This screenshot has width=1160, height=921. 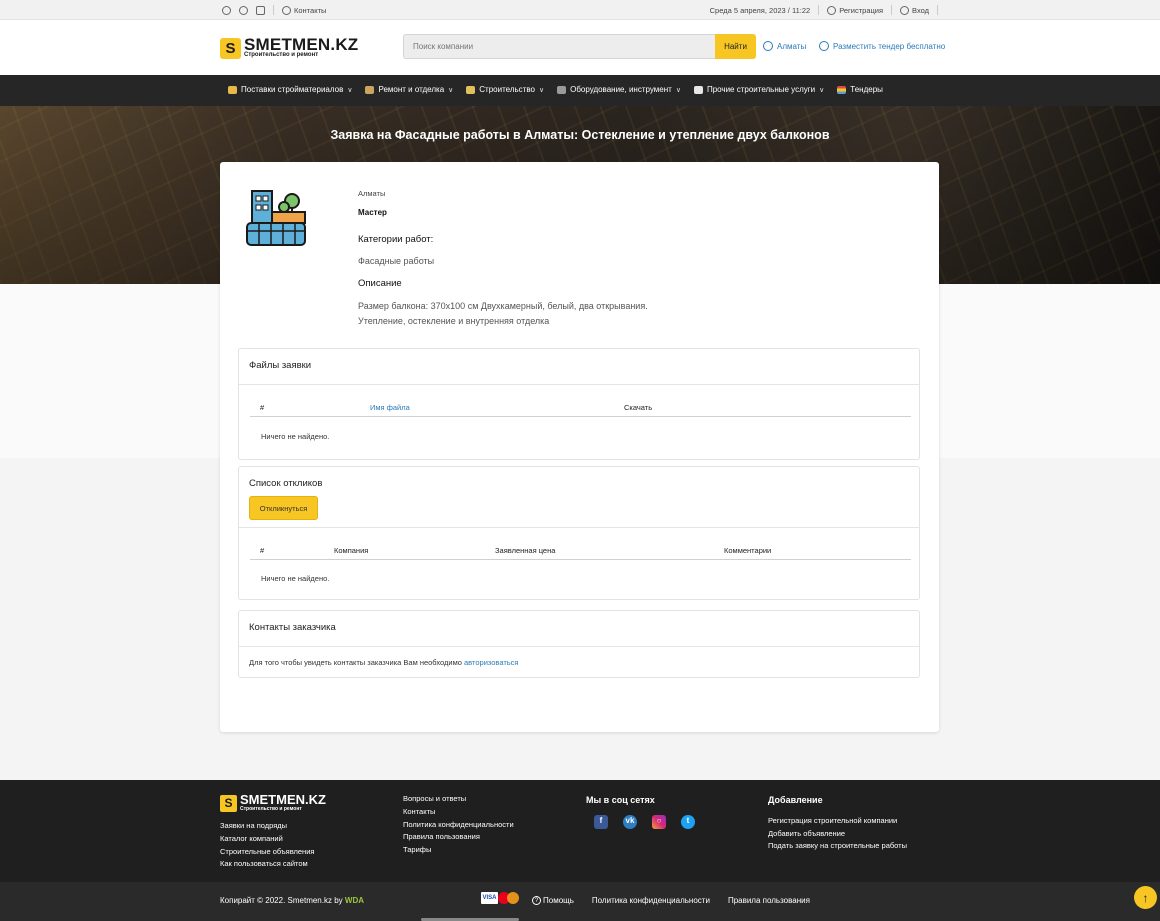 I want to click on request-role: Мастер, so click(x=372, y=212).